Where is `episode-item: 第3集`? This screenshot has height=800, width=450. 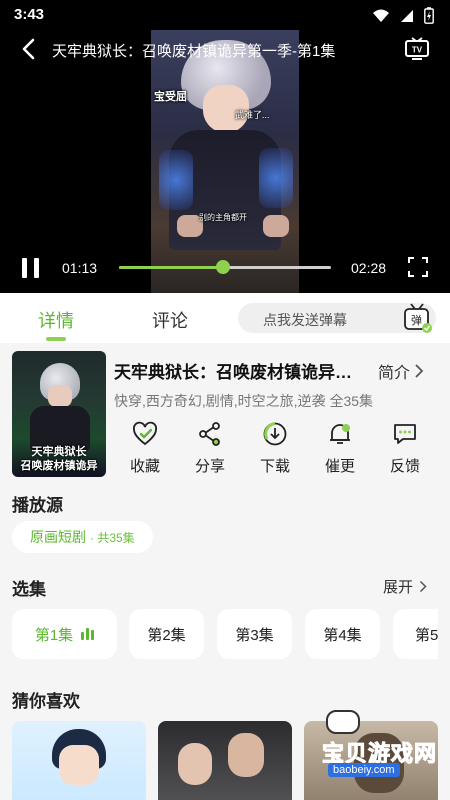
episode-item: 第3集 is located at coordinates (254, 634).